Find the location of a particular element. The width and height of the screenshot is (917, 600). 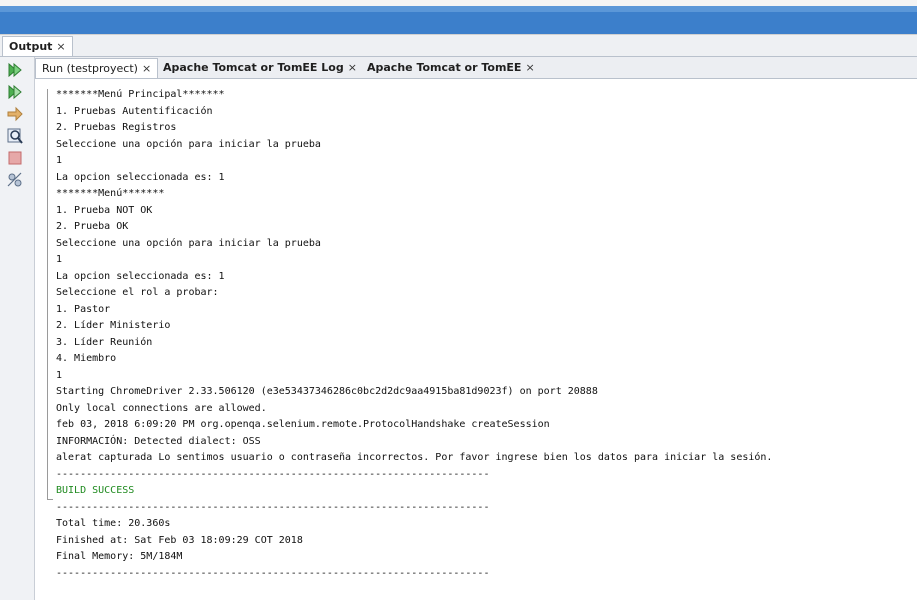

stop-arrow-icon is located at coordinates (15, 114).